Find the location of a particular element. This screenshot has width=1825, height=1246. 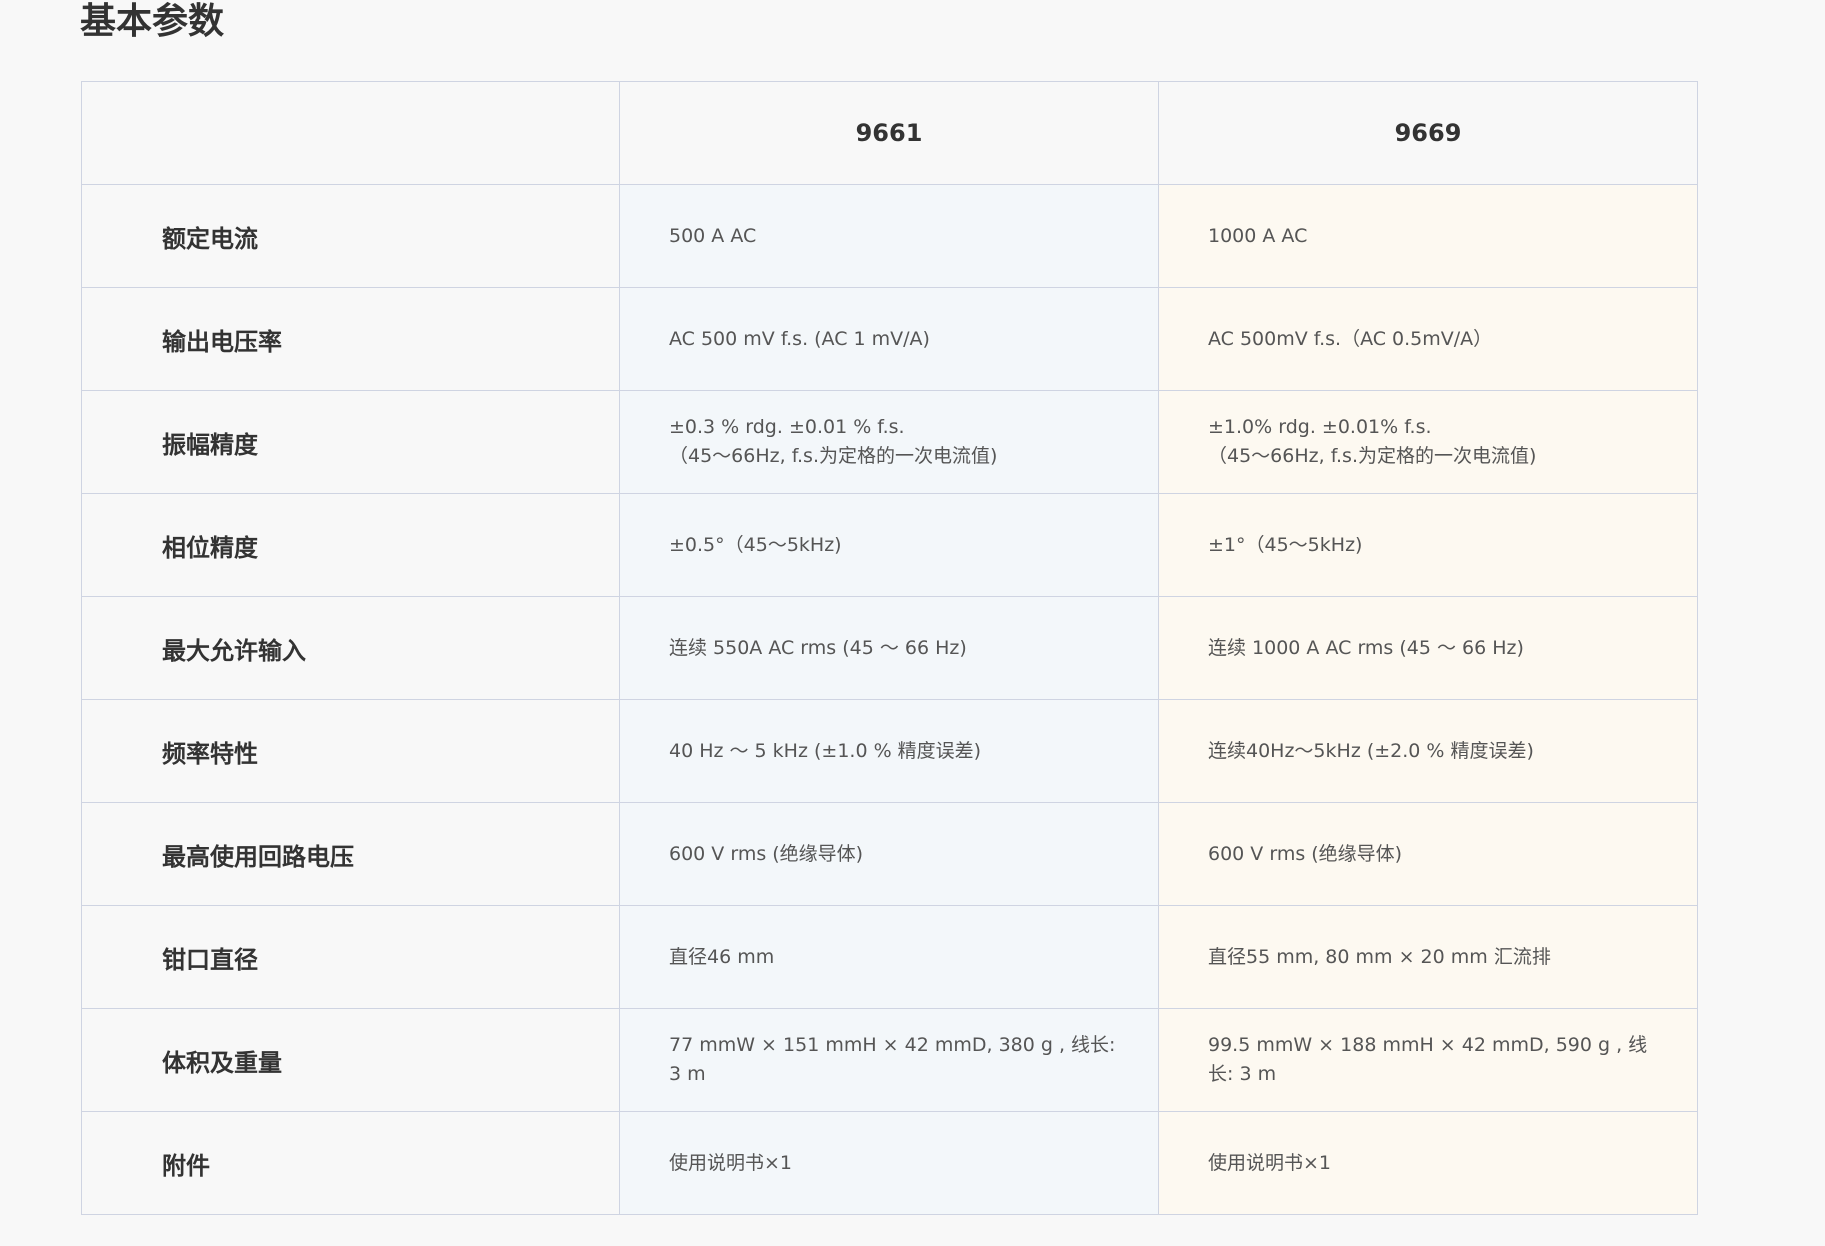

value-9669: 1000 A AC is located at coordinates (1428, 236).